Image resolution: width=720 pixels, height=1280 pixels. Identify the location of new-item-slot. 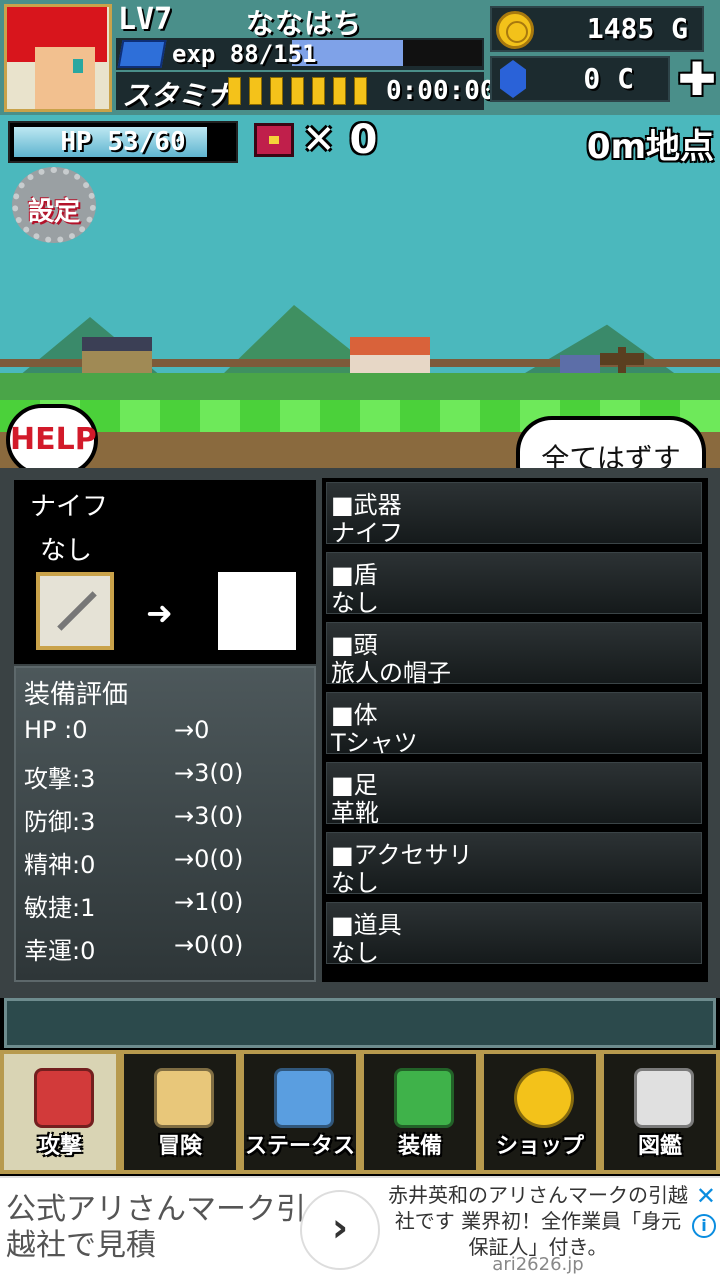
(257, 611).